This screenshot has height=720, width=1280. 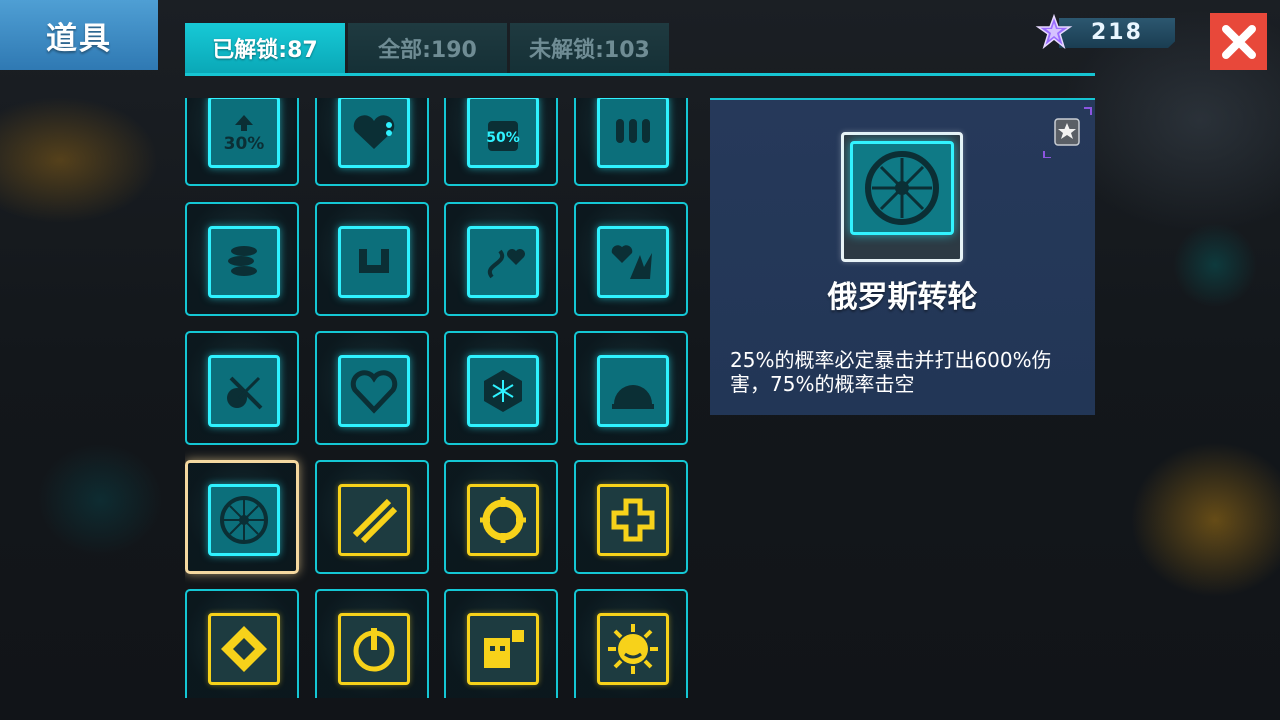 I want to click on svg-text: 50%, so click(x=503, y=138).